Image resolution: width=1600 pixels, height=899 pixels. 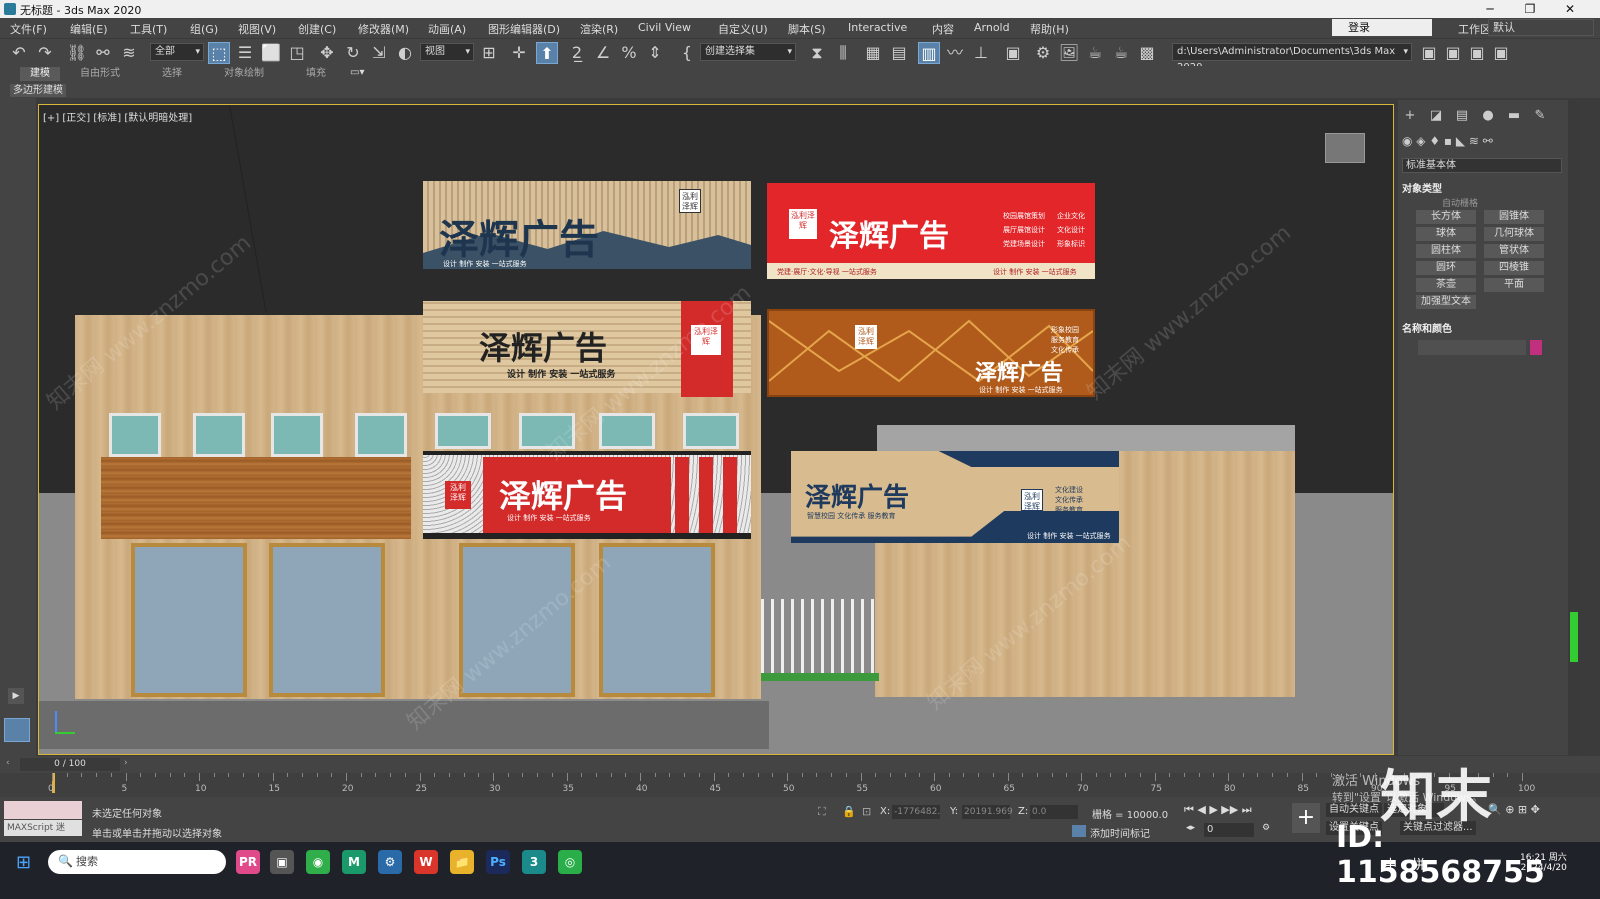 I want to click on render-setup-icon: ⚙, so click(x=1043, y=53).